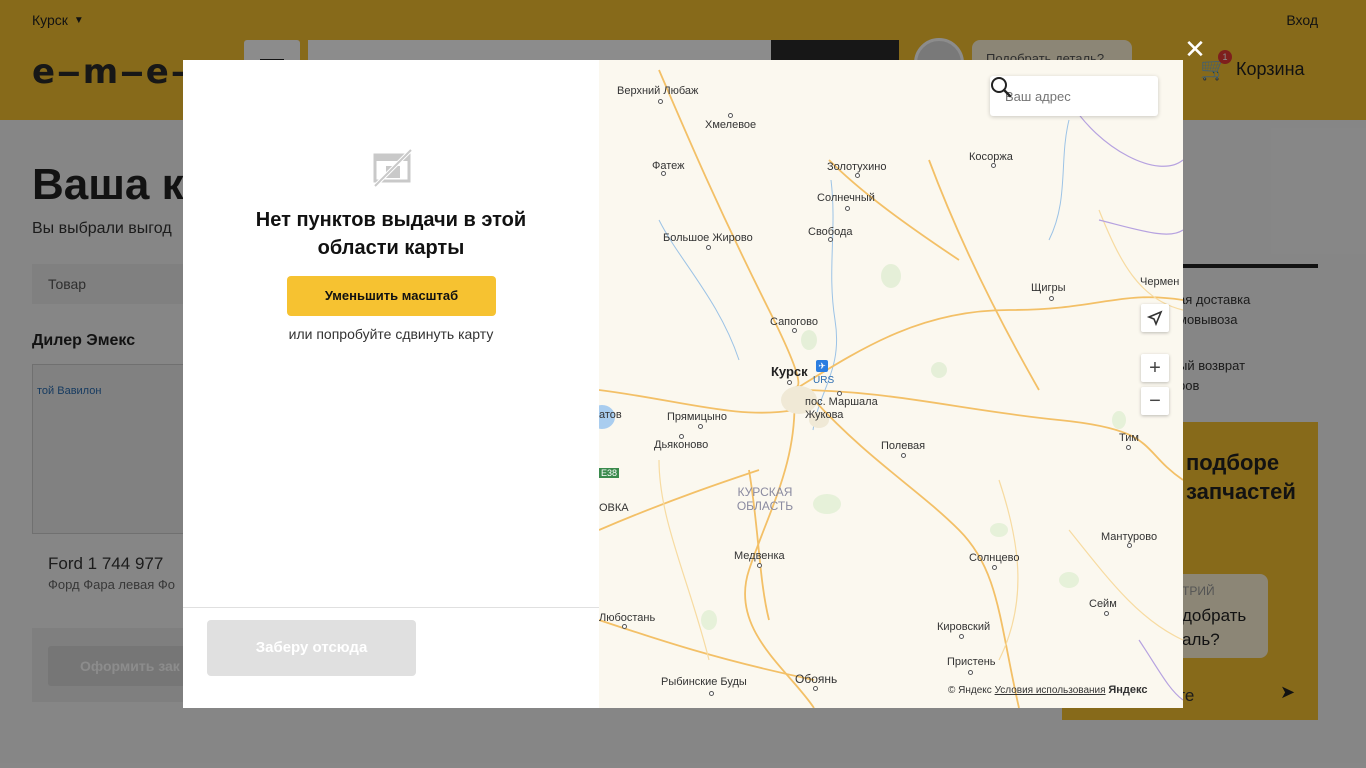 This screenshot has height=768, width=1366. What do you see at coordinates (610, 415) in the screenshot?
I see `place-label: атов` at bounding box center [610, 415].